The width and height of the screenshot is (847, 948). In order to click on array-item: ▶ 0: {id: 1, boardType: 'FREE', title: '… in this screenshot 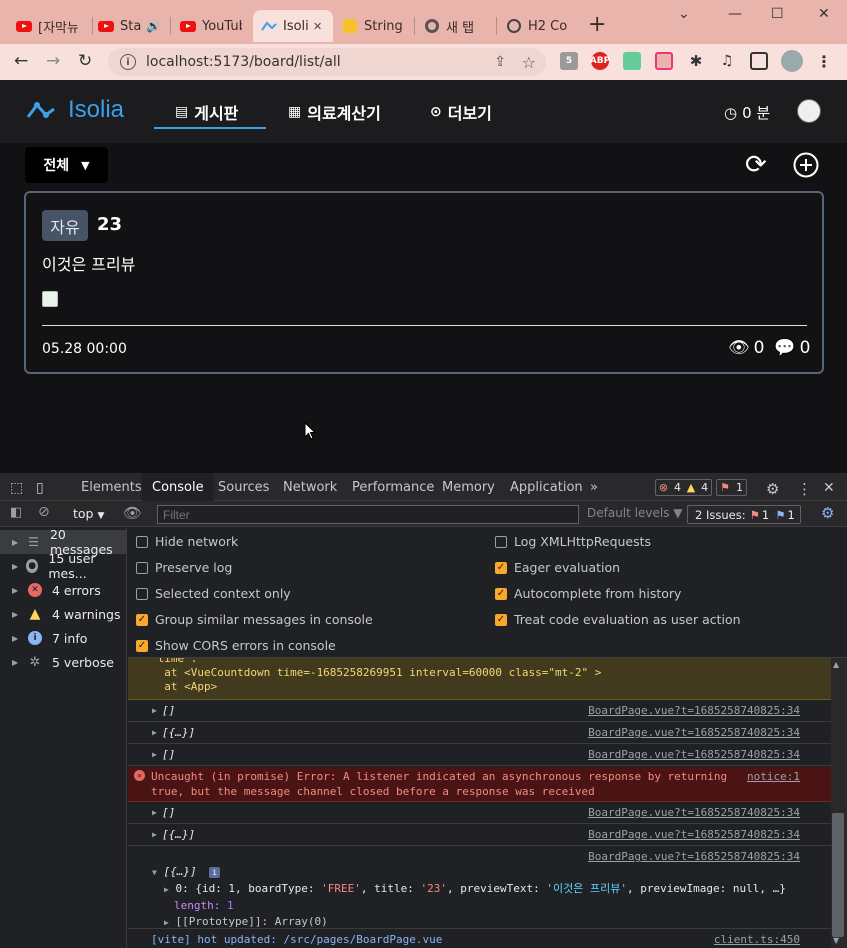, I will do `click(479, 889)`.